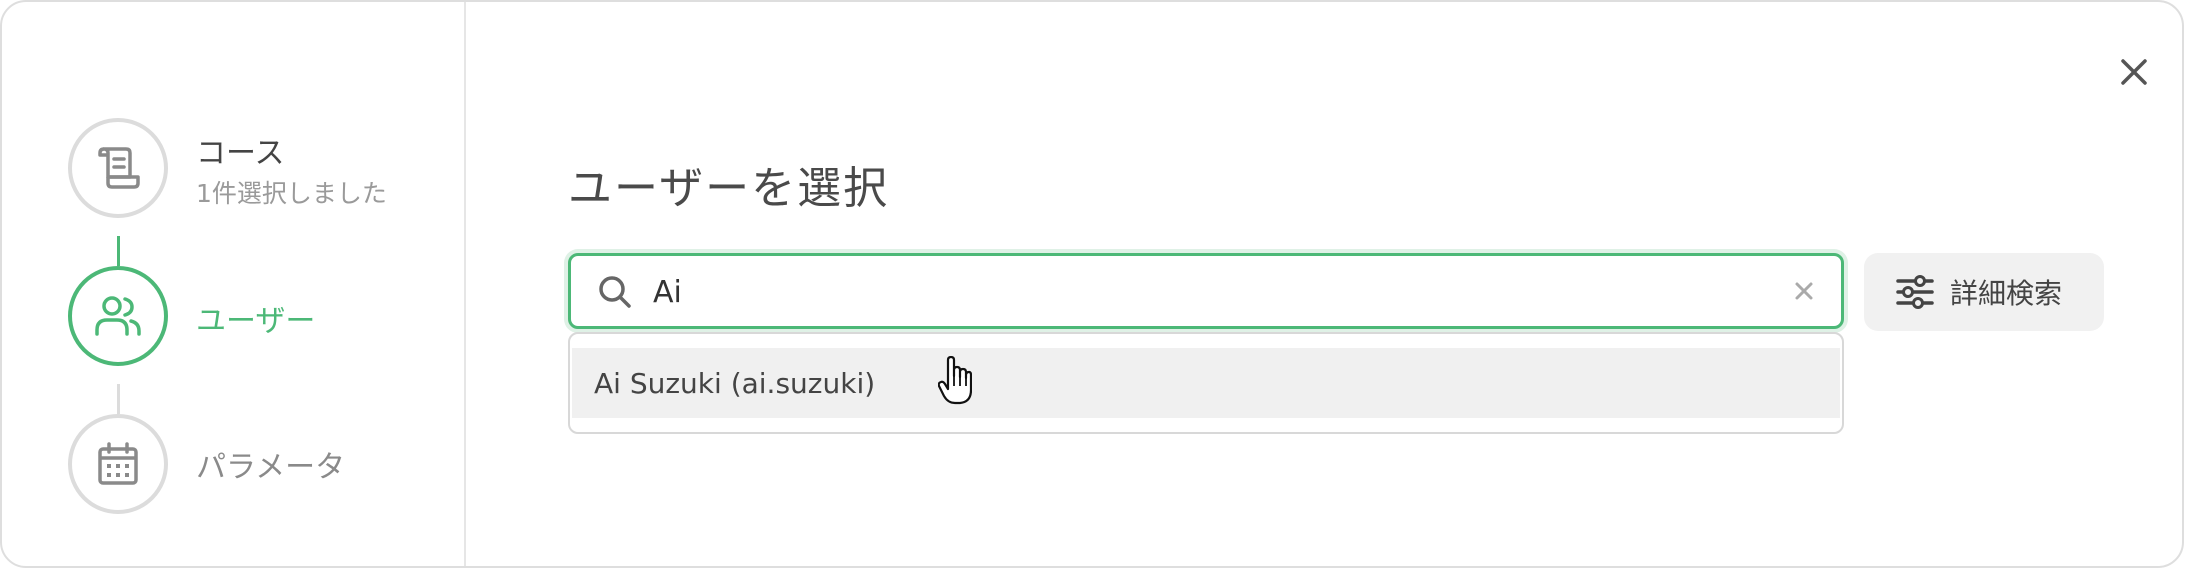  I want to click on advanced-search-label: 詳細検索, so click(2006, 293).